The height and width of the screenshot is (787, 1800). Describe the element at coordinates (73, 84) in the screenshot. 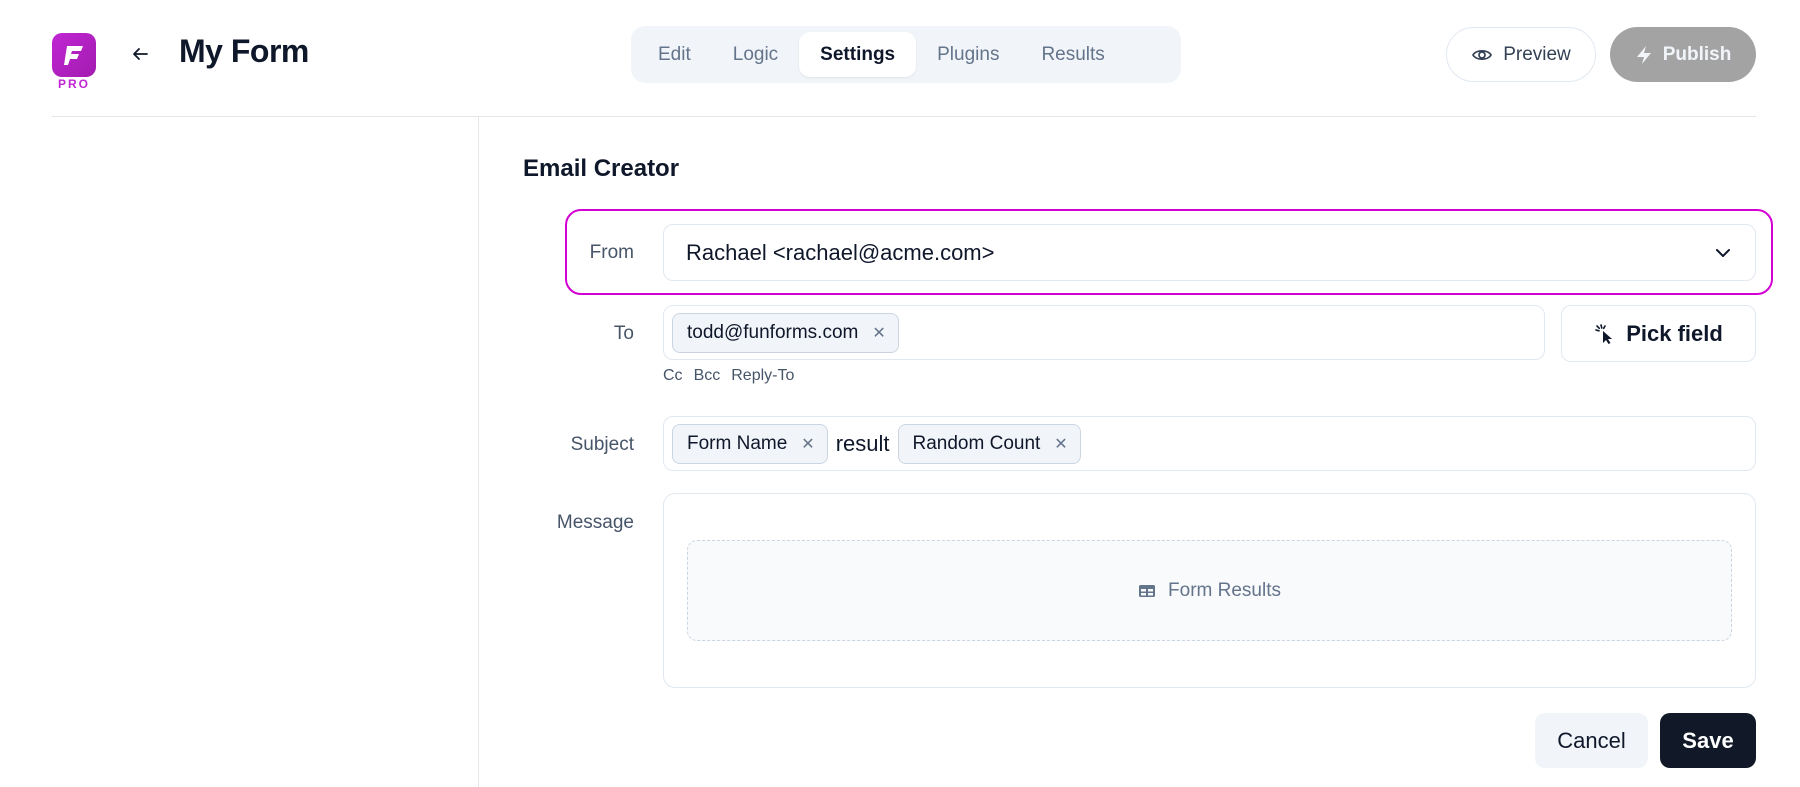

I see `pro-badge: PRO` at that location.